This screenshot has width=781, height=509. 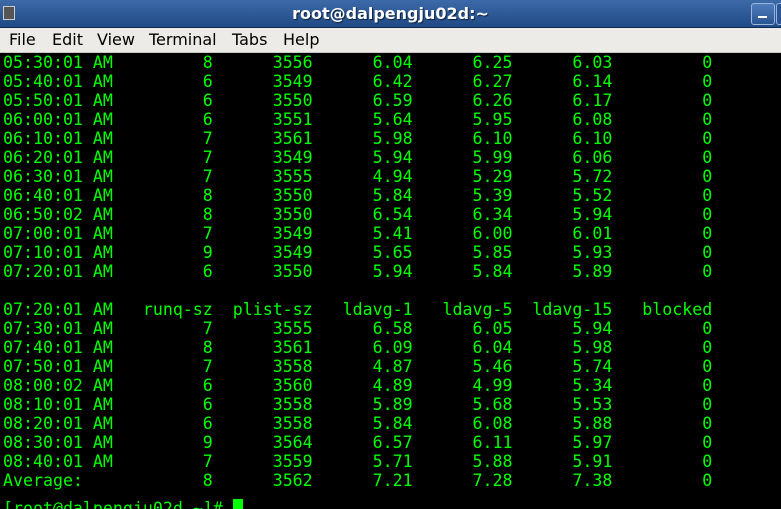 I want to click on value-cell: 6.59, so click(x=392, y=100).